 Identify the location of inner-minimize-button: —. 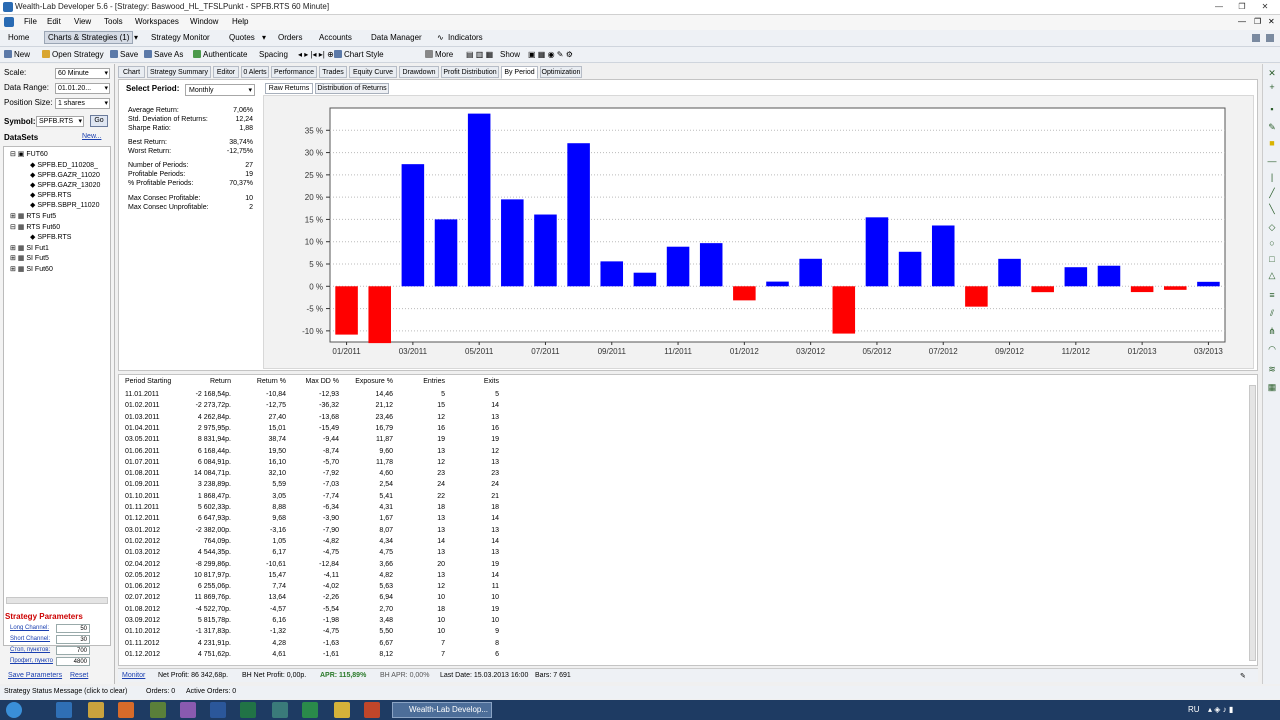
(1242, 21).